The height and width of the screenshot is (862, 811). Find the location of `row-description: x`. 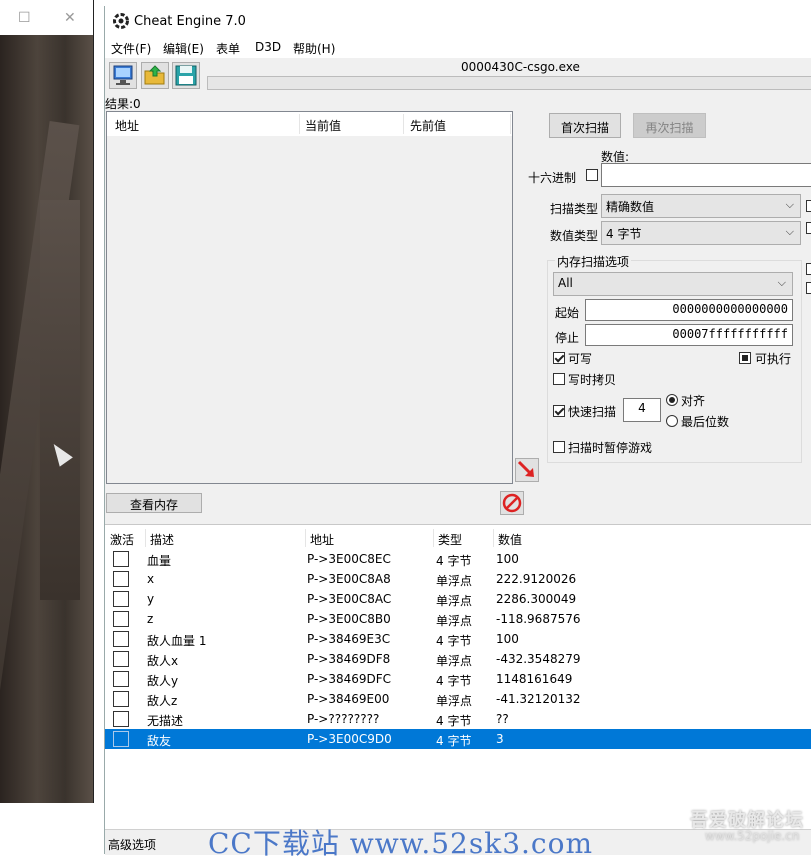

row-description: x is located at coordinates (151, 579).